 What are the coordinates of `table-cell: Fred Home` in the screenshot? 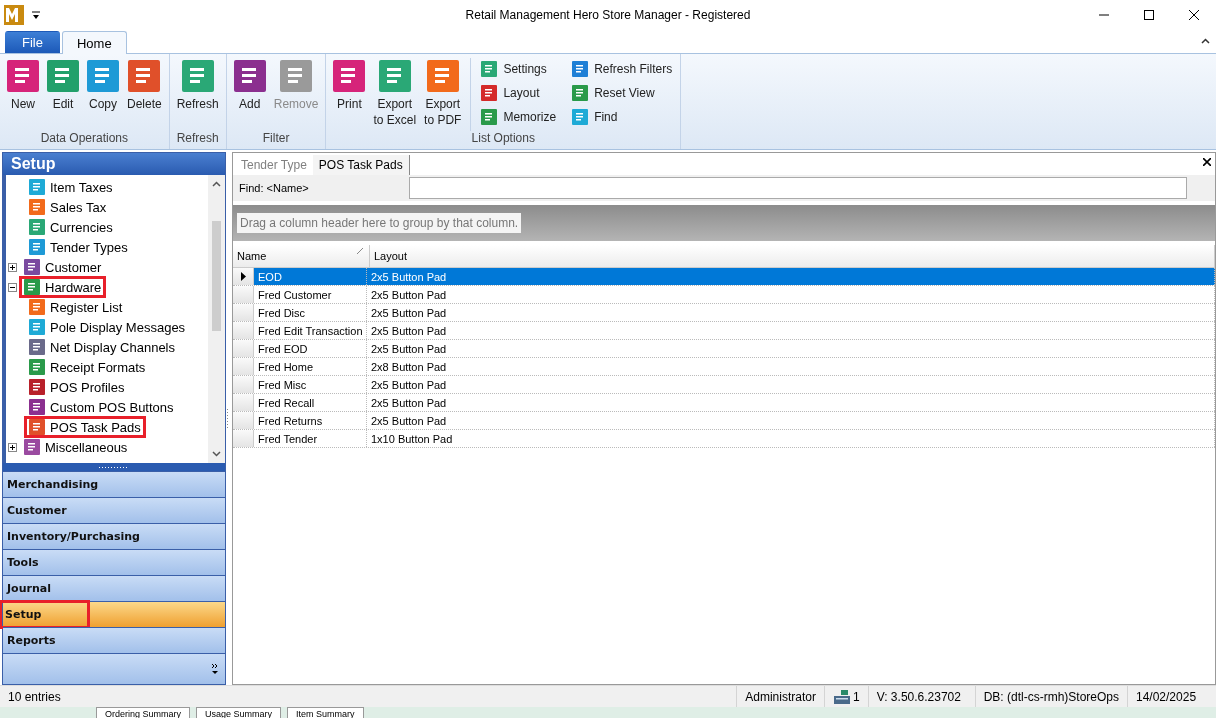 It's located at (310, 366).